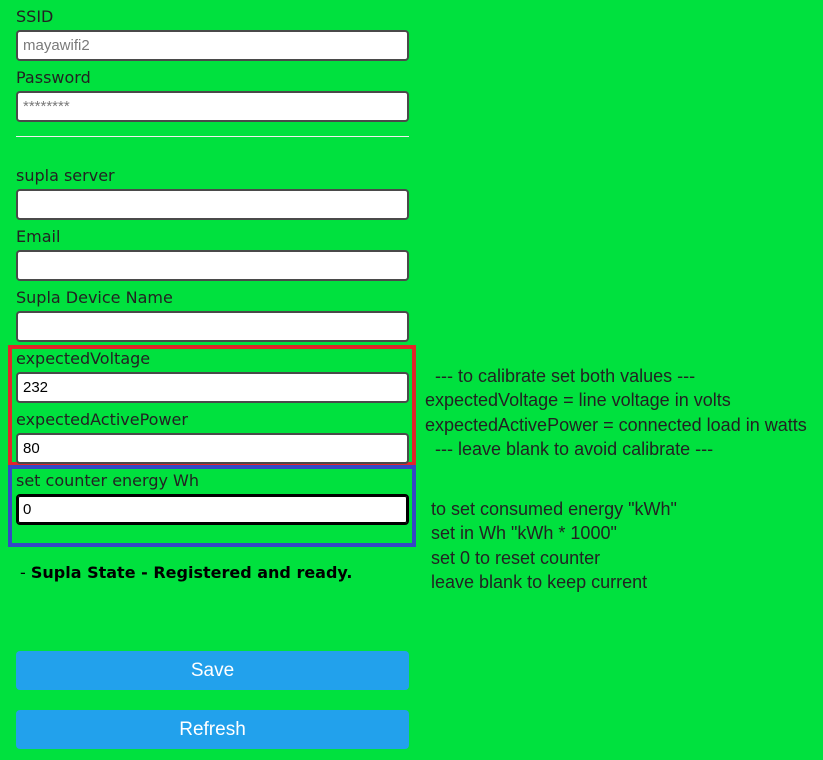 The width and height of the screenshot is (823, 760). I want to click on supla-state-value: Supla State - Registered and ready., so click(191, 572).